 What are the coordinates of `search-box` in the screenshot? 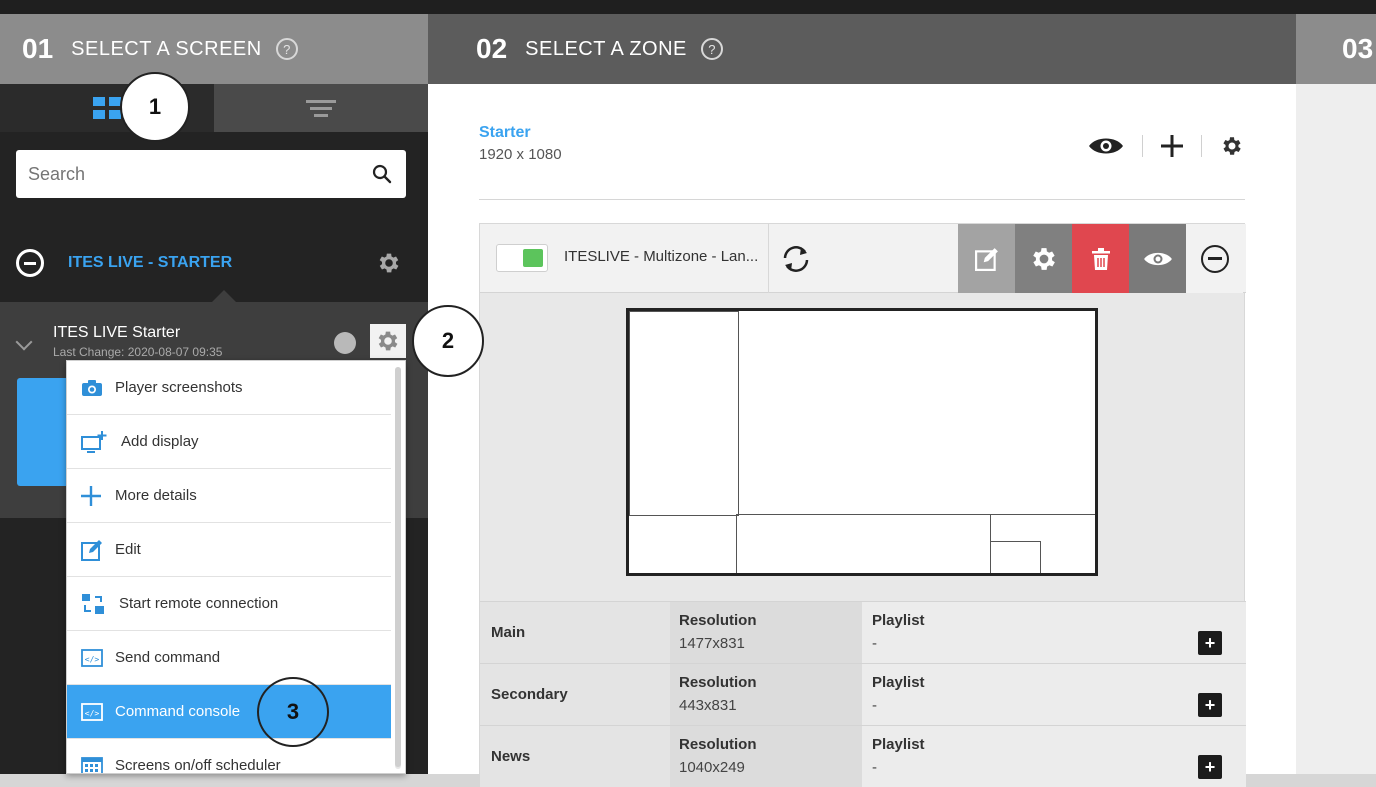 It's located at (211, 174).